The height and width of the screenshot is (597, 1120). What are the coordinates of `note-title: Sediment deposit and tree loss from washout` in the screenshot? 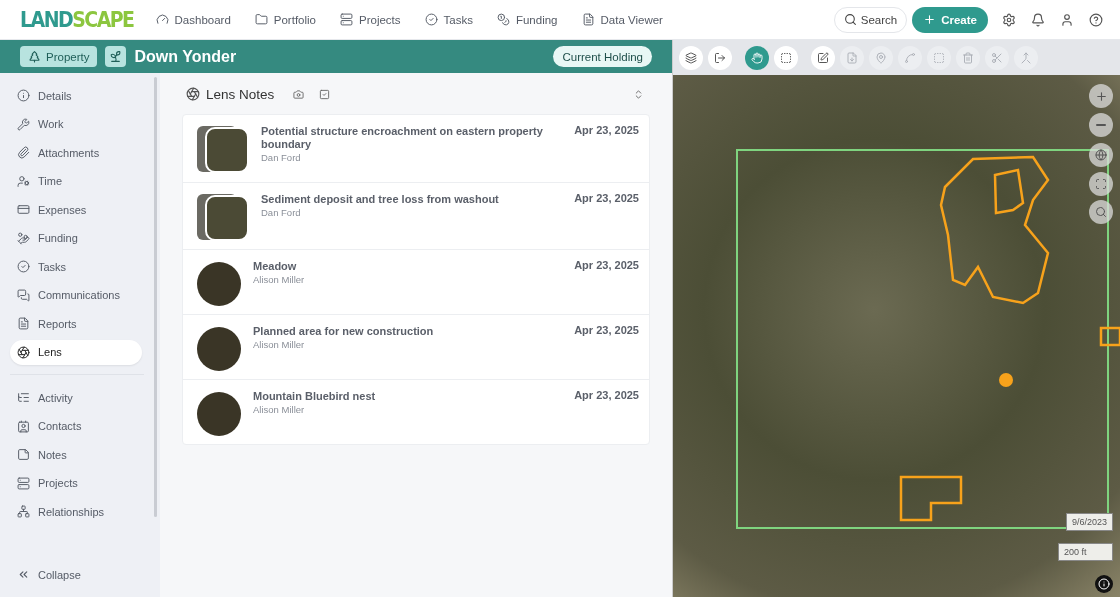 It's located at (418, 199).